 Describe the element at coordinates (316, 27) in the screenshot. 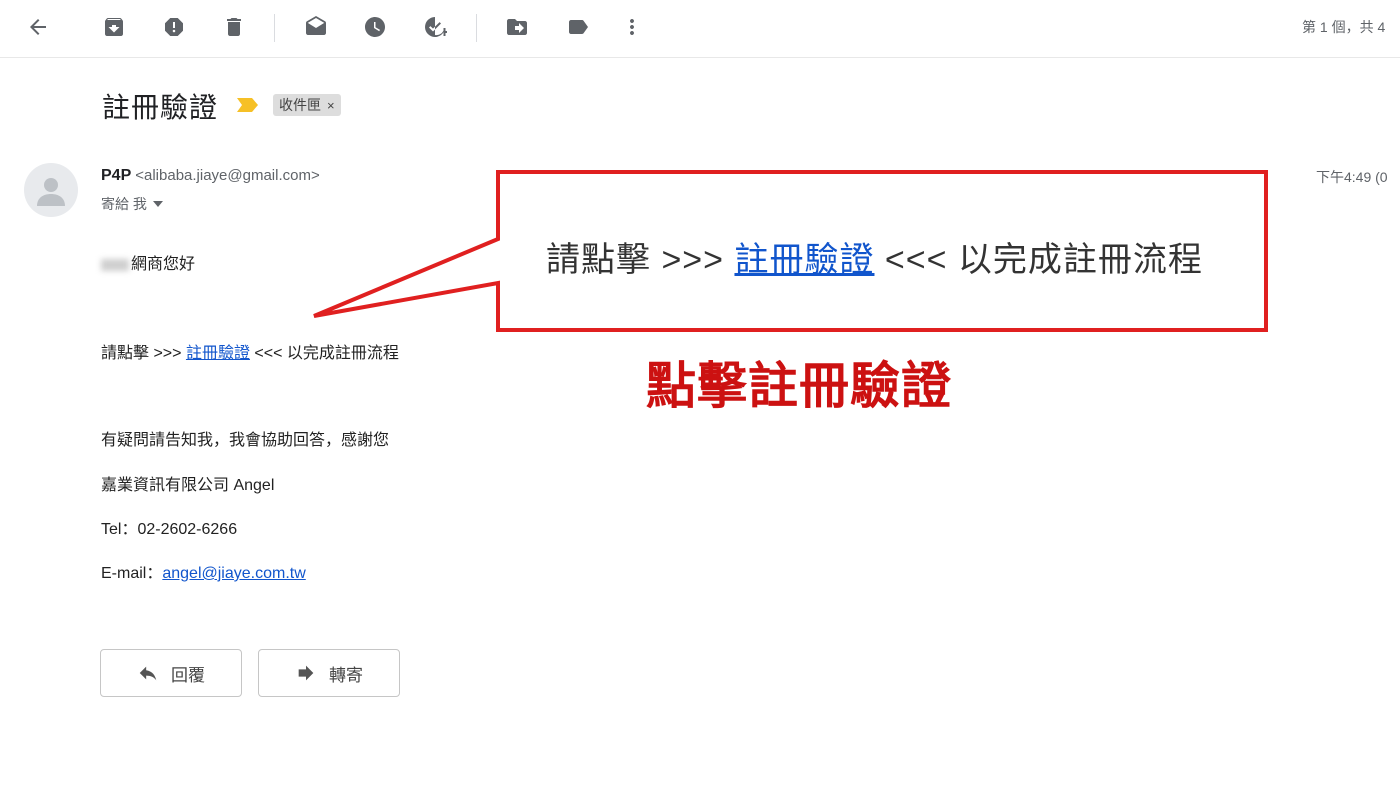

I see `mark-unread-icon` at that location.